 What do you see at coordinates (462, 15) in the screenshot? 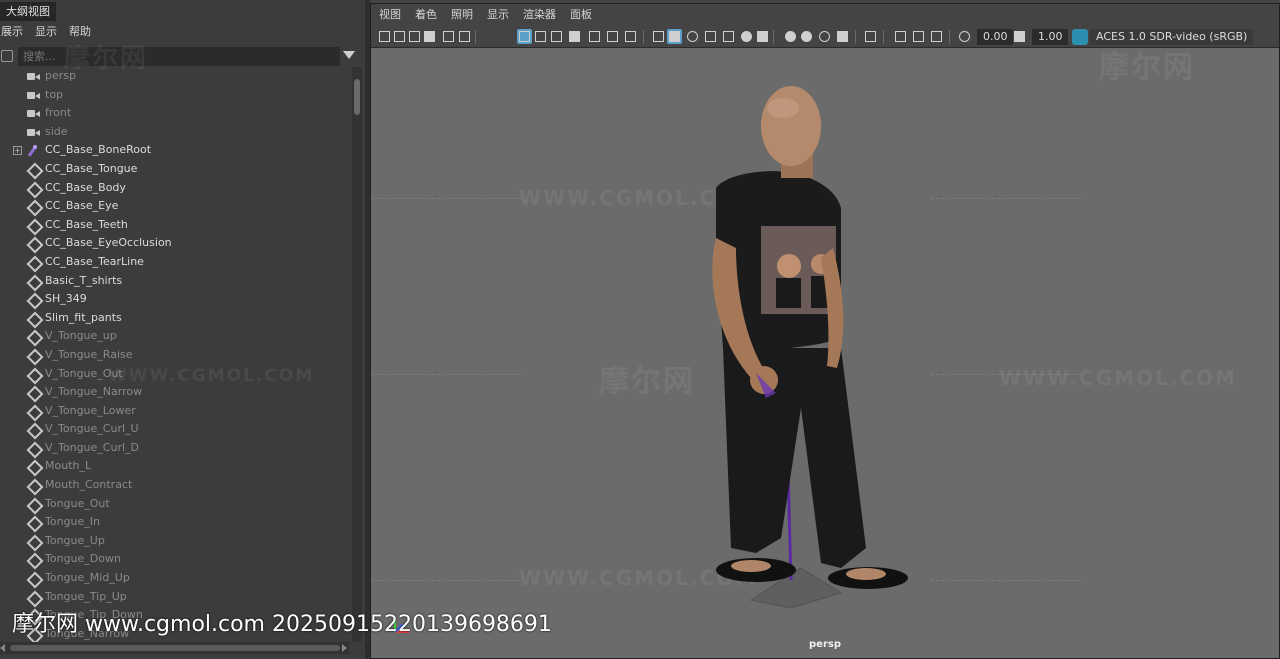
I see `menu-lighting: 照明` at bounding box center [462, 15].